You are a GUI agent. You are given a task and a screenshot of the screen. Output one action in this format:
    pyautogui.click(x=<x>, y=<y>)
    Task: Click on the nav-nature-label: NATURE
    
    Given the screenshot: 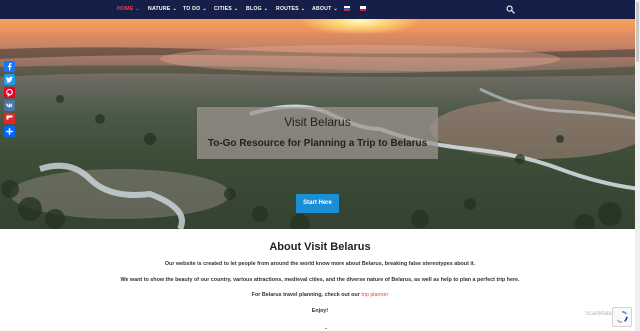 What is the action you would take?
    pyautogui.click(x=159, y=9)
    